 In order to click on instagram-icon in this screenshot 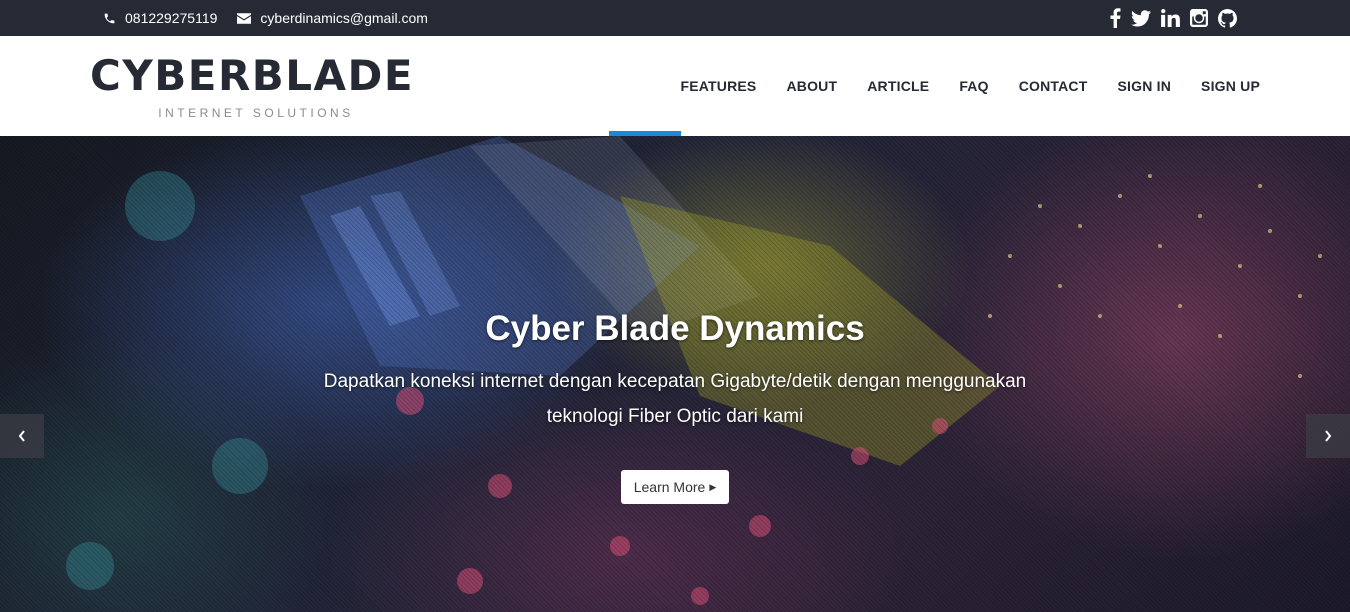, I will do `click(1199, 18)`.